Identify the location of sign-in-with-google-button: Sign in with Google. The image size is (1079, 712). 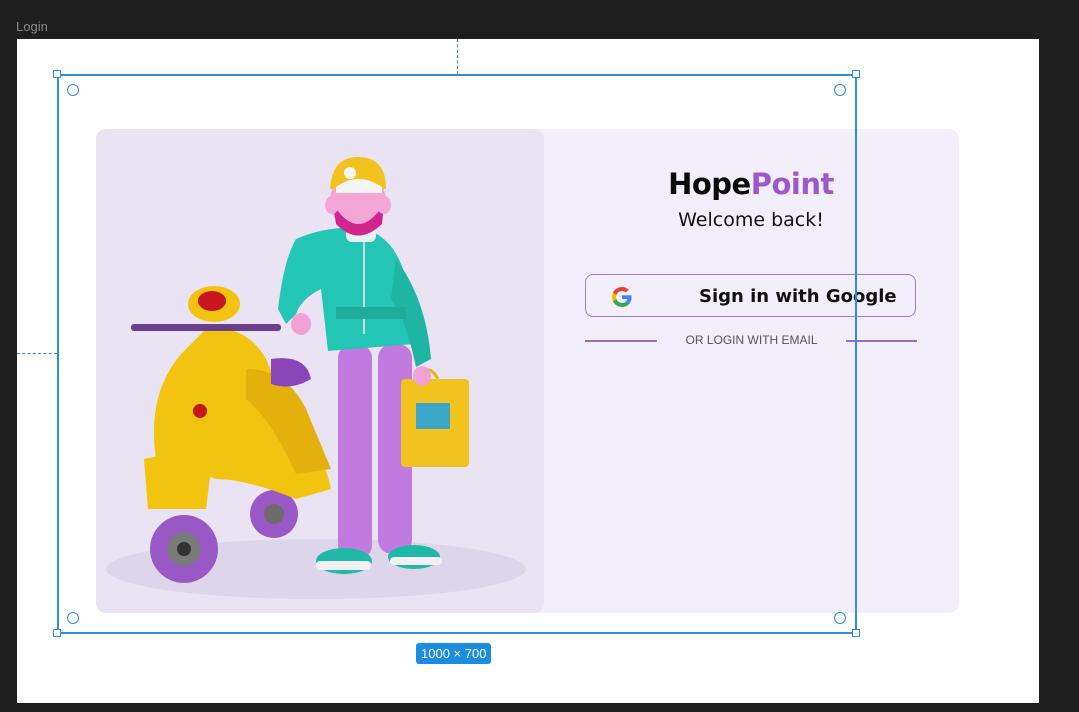
(750, 295).